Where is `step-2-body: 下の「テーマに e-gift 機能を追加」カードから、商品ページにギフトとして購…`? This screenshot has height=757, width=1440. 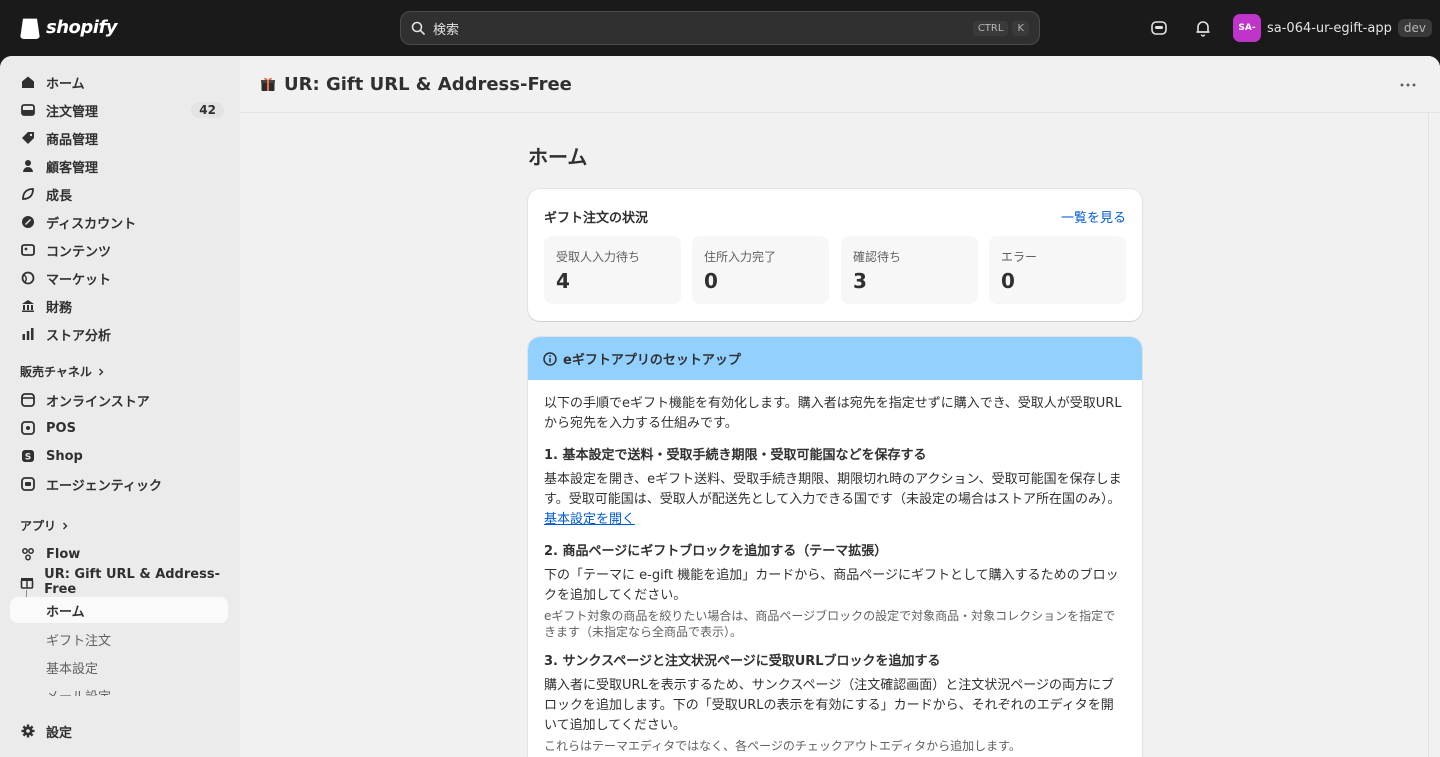
step-2-body: 下の「テーマに e-gift 機能を追加」カードから、商品ページにギフトとして購… is located at coordinates (831, 585).